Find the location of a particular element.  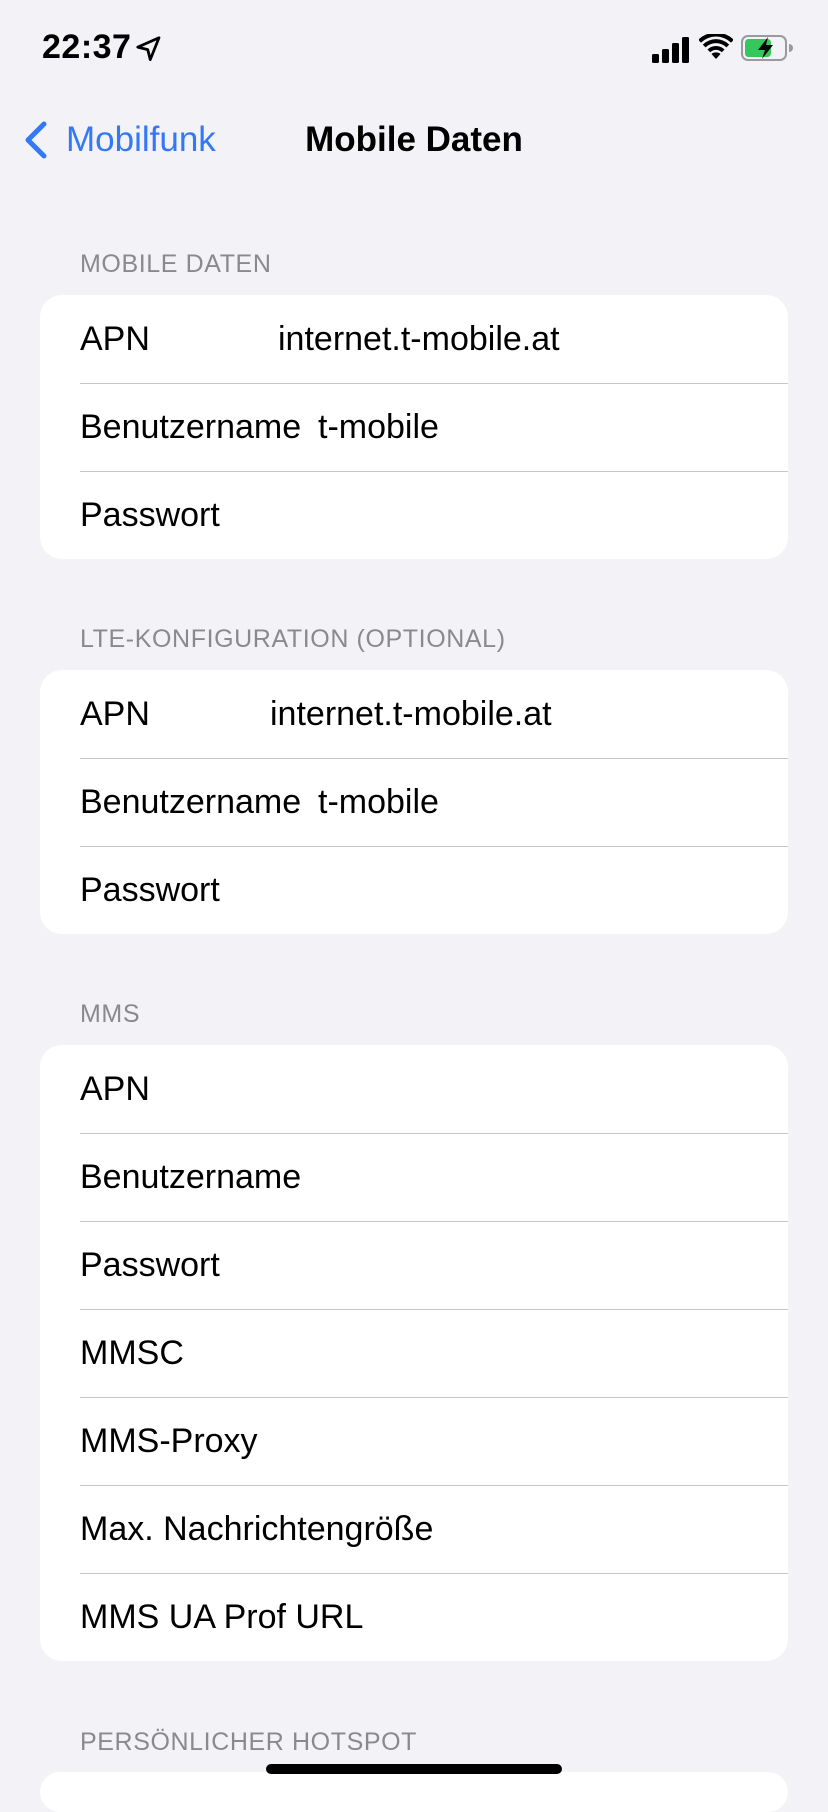

mobile-data-username-row: Benutzername is located at coordinates (414, 427).